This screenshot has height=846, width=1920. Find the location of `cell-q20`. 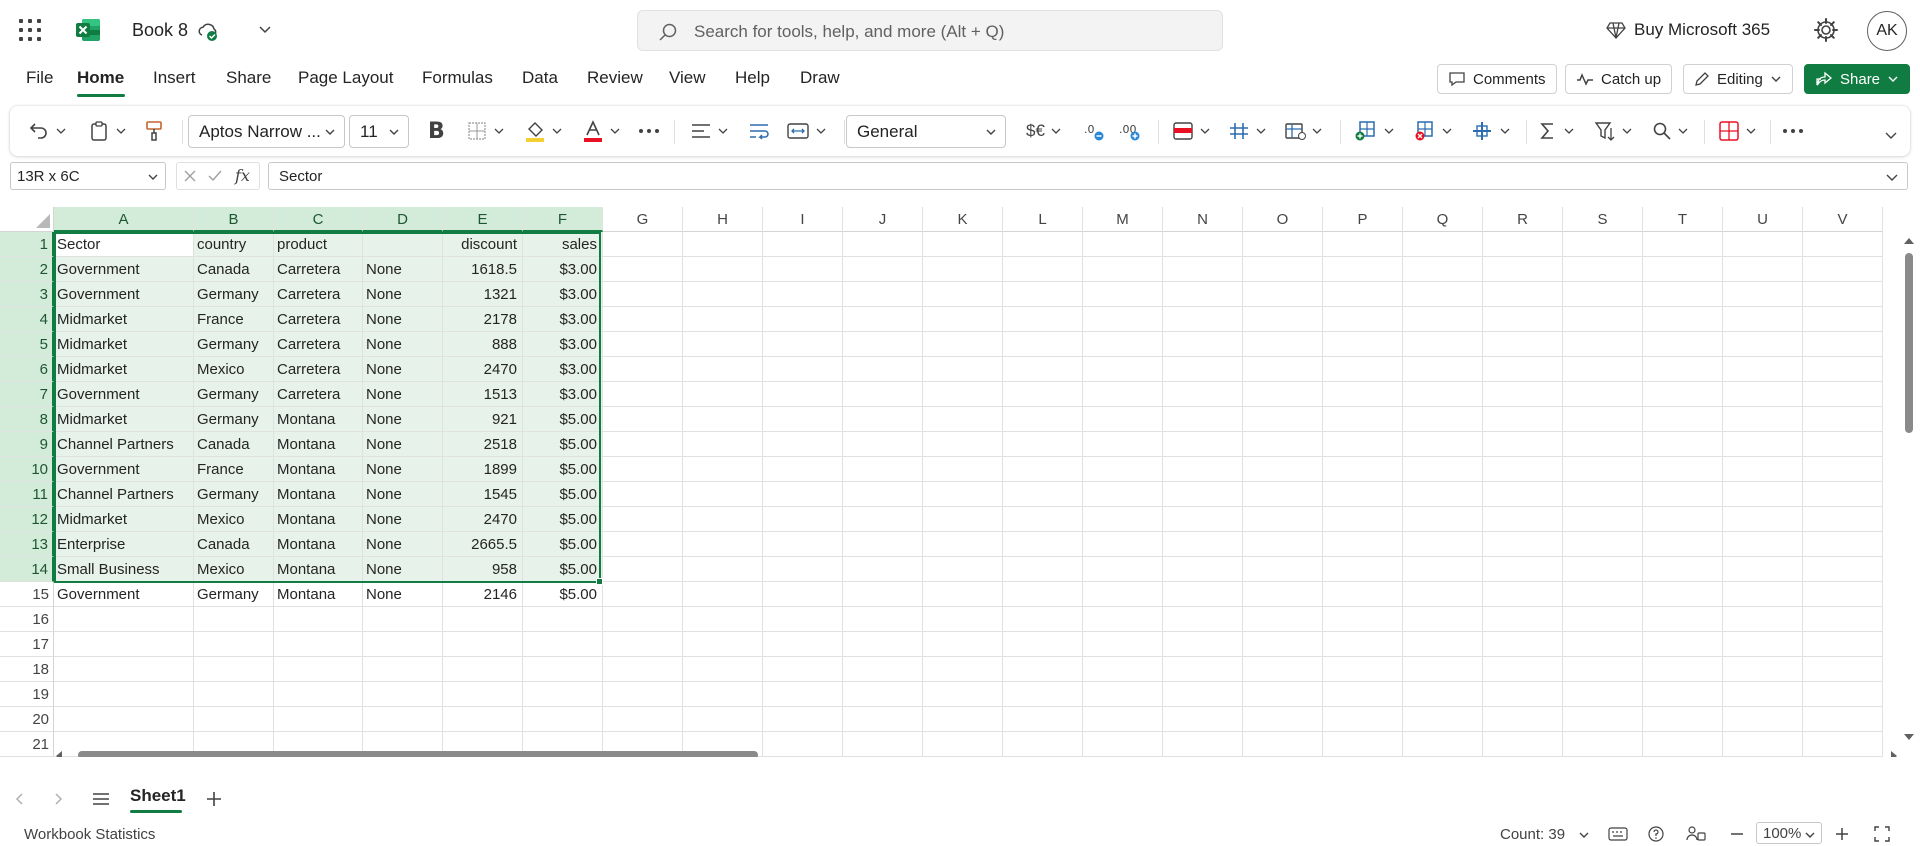

cell-q20 is located at coordinates (1443, 719).